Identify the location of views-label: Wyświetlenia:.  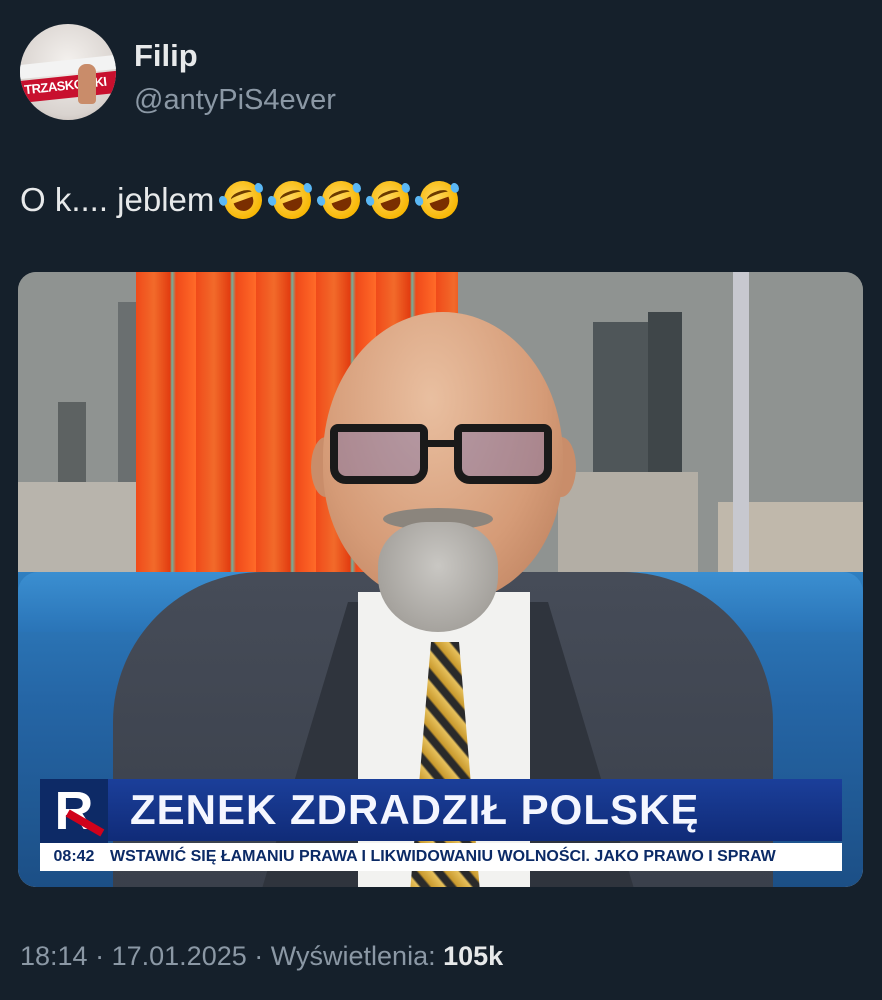
(353, 956).